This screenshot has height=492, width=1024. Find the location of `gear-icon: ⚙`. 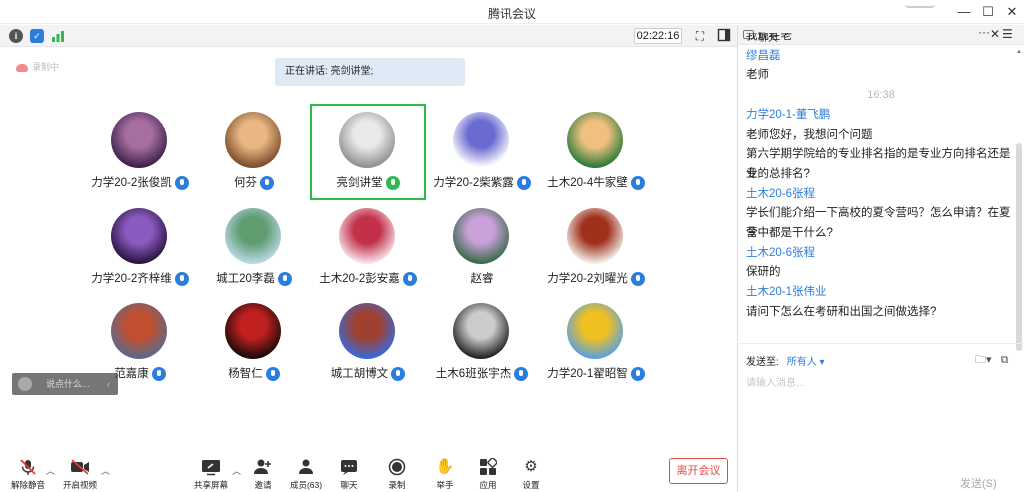

gear-icon: ⚙ is located at coordinates (531, 466).